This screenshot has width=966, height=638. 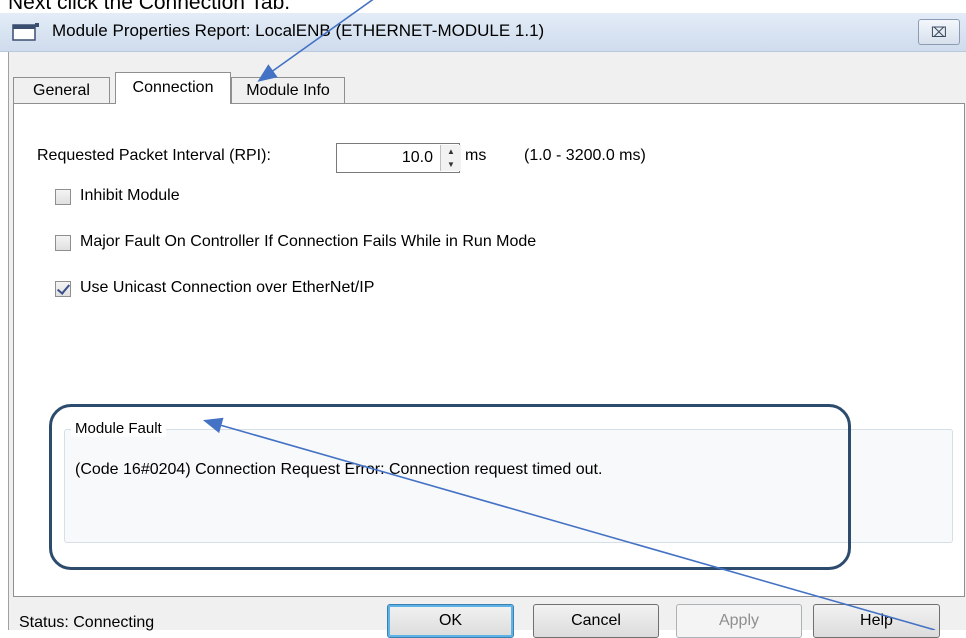 What do you see at coordinates (476, 155) in the screenshot?
I see `rpi-unit: ms` at bounding box center [476, 155].